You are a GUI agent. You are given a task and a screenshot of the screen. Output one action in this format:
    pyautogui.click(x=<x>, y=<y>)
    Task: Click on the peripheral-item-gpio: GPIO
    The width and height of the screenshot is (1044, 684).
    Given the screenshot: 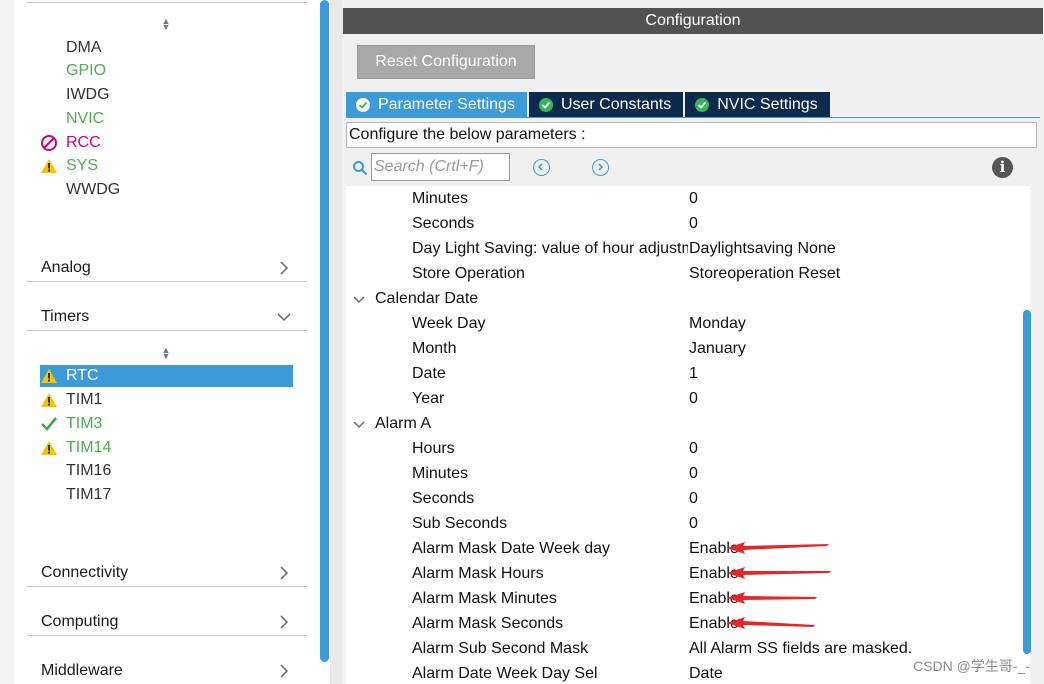 What is the action you would take?
    pyautogui.click(x=167, y=71)
    